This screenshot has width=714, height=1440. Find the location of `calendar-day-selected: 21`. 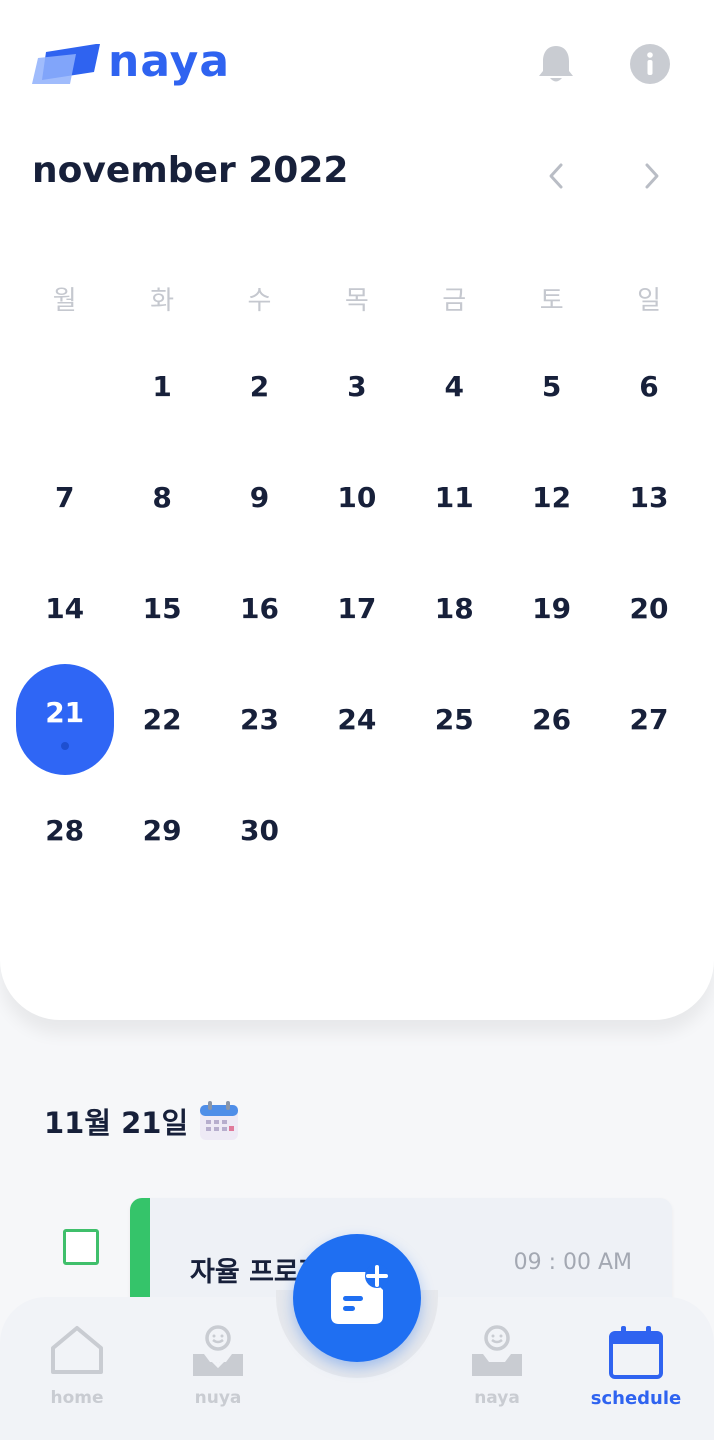

calendar-day-selected: 21 is located at coordinates (65, 719).